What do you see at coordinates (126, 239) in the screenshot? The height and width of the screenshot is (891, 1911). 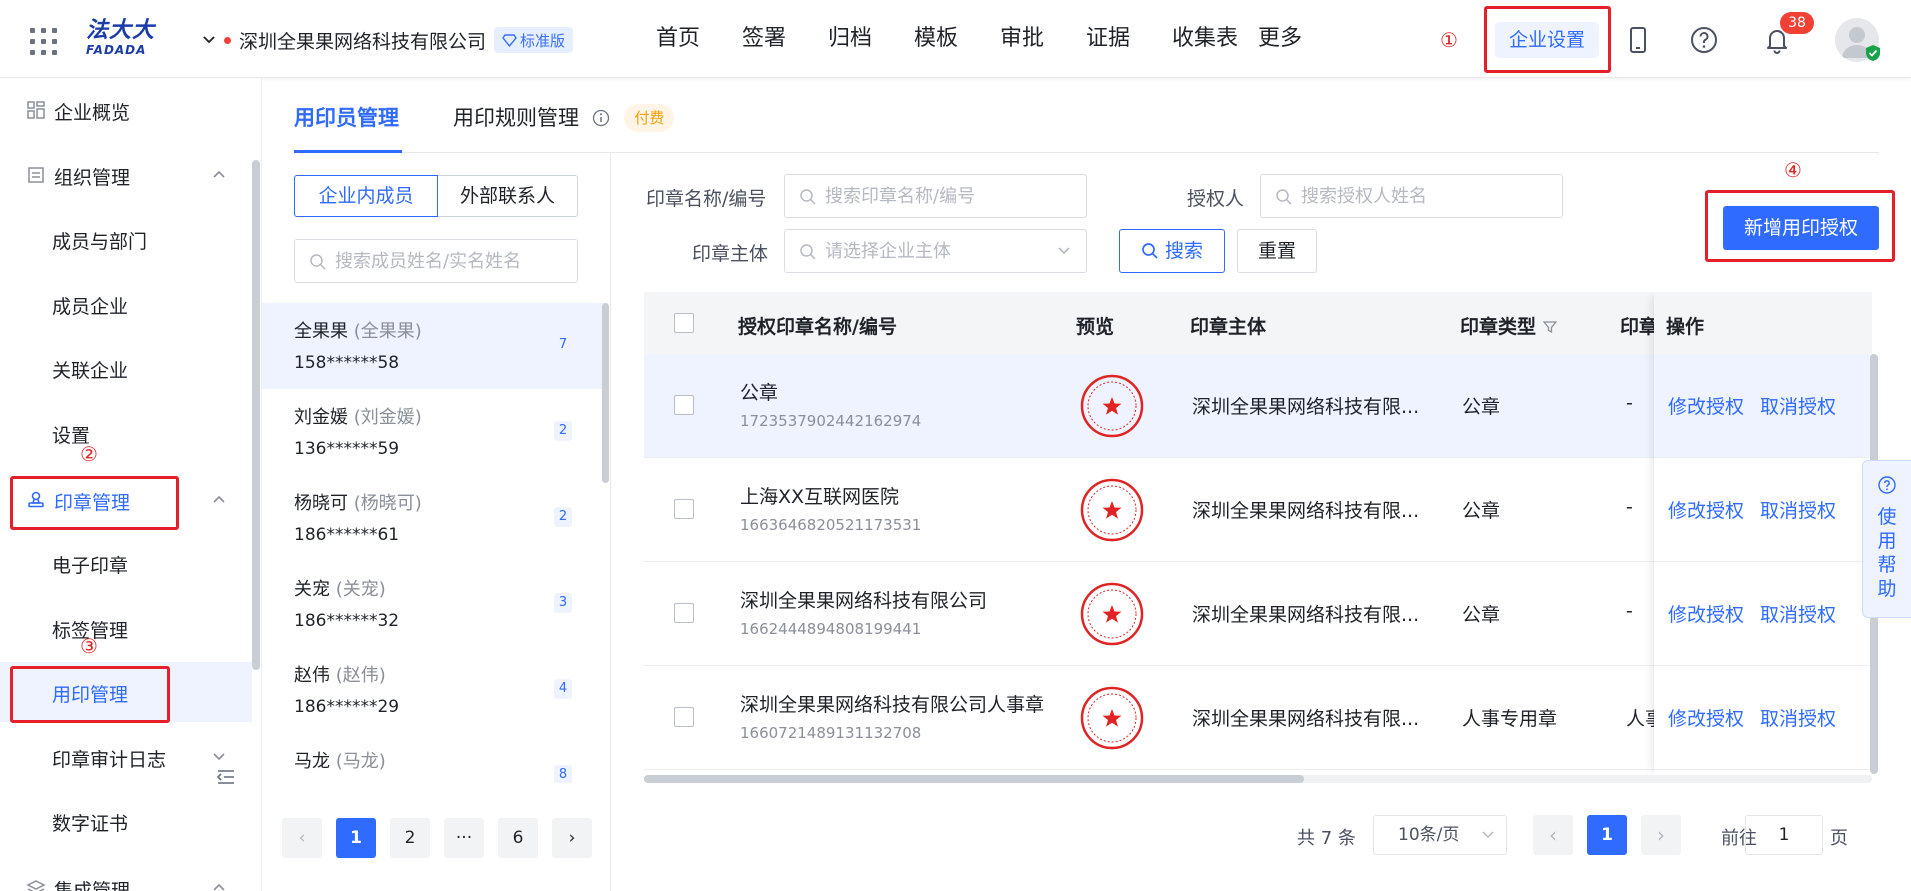 I see `sidebar-item-members-departments: 成员与部门` at bounding box center [126, 239].